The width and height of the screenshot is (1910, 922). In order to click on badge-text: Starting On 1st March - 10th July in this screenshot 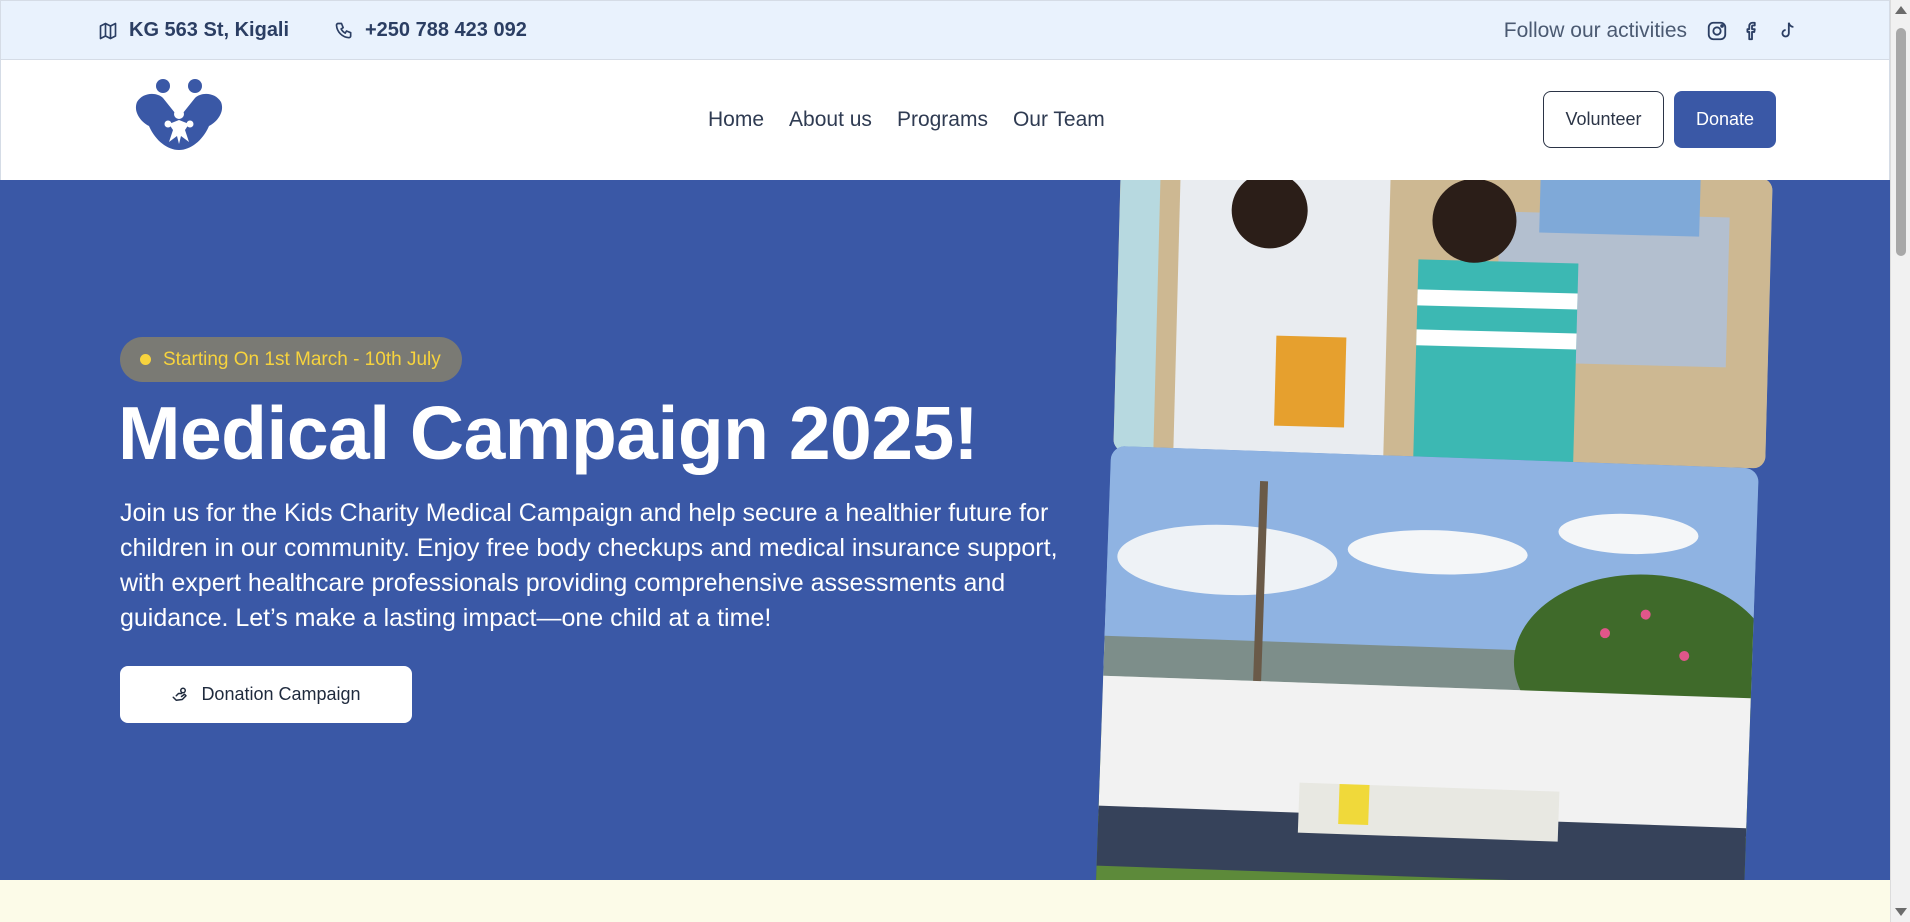, I will do `click(302, 359)`.